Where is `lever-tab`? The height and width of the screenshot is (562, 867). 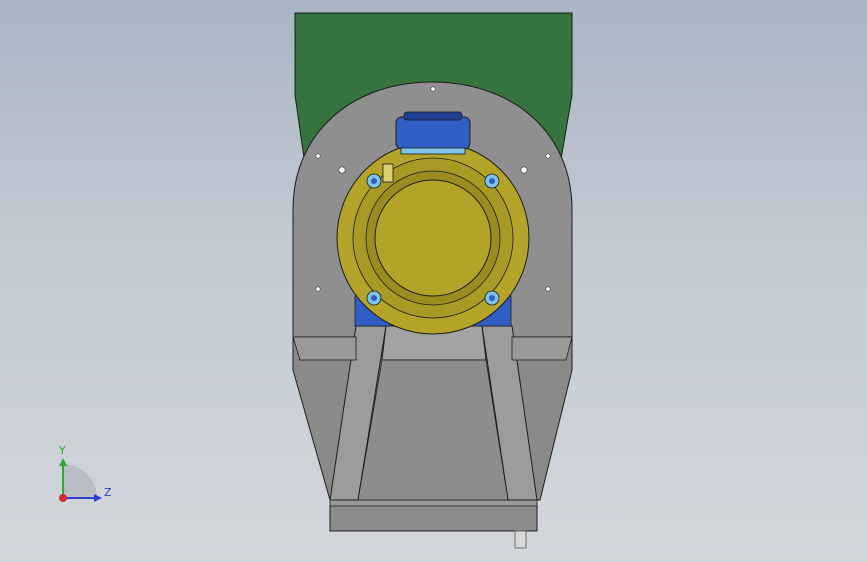 lever-tab is located at coordinates (388, 173).